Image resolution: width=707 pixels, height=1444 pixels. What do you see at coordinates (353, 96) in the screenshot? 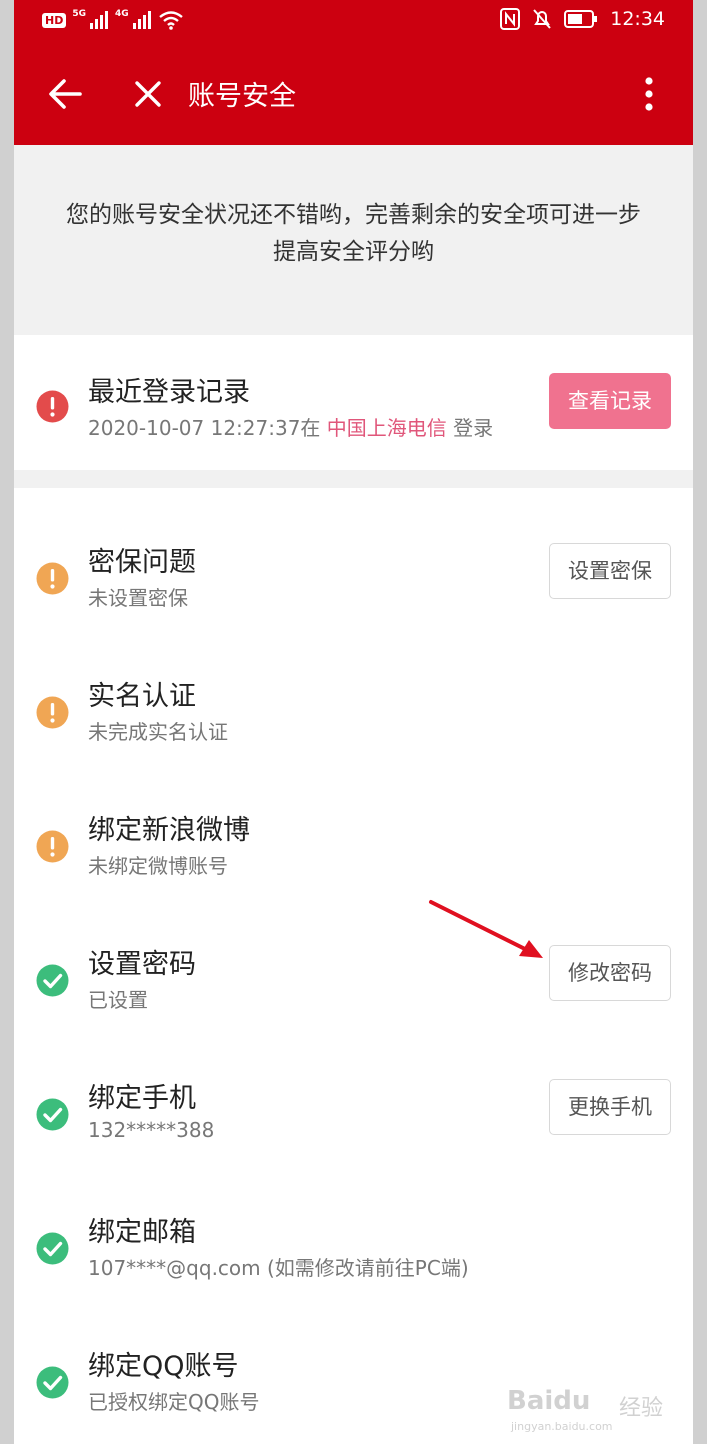
I see `toolbar: 账号安全` at bounding box center [353, 96].